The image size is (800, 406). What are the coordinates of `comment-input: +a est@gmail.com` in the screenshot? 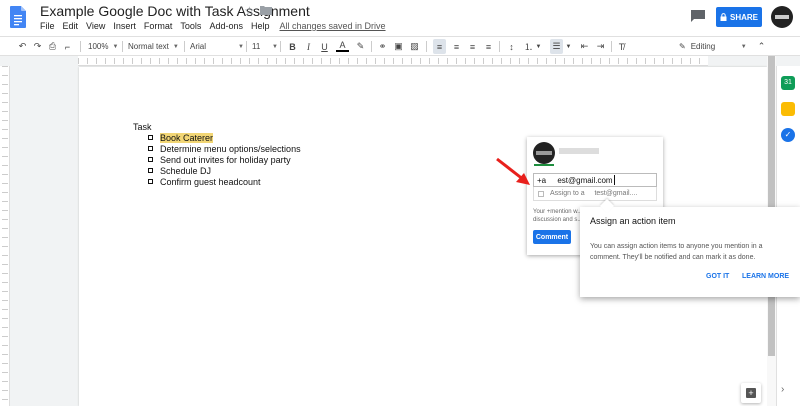 It's located at (595, 180).